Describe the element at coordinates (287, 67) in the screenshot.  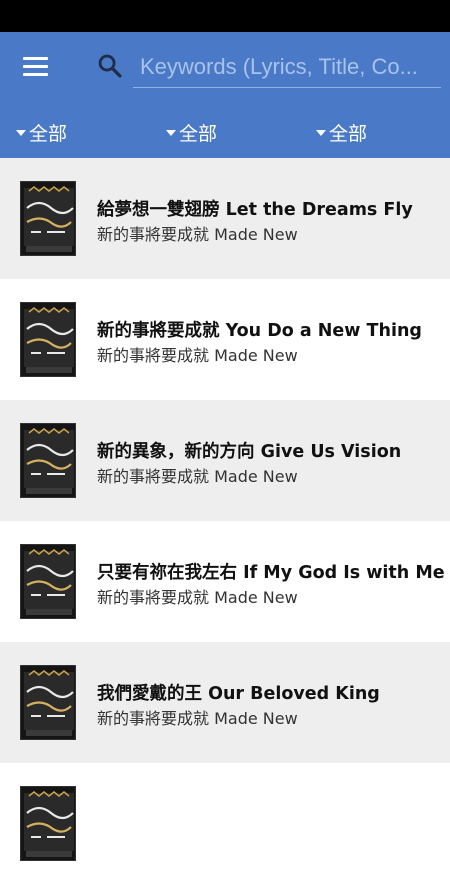
I see `search-input` at that location.